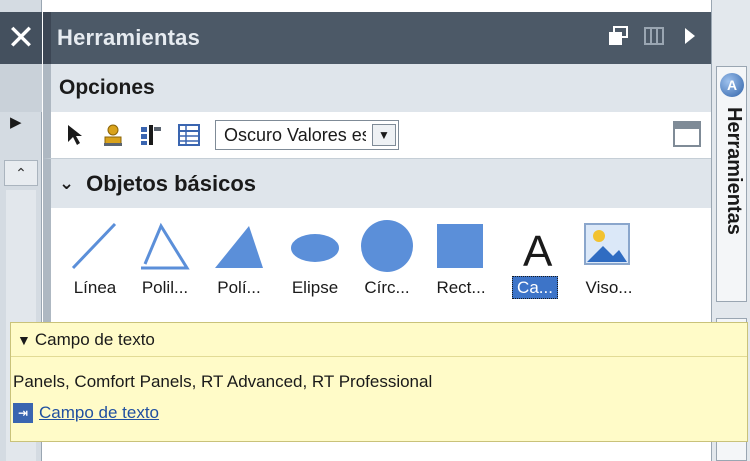  What do you see at coordinates (315, 287) in the screenshot?
I see `palette-item-label: Elipse` at bounding box center [315, 287].